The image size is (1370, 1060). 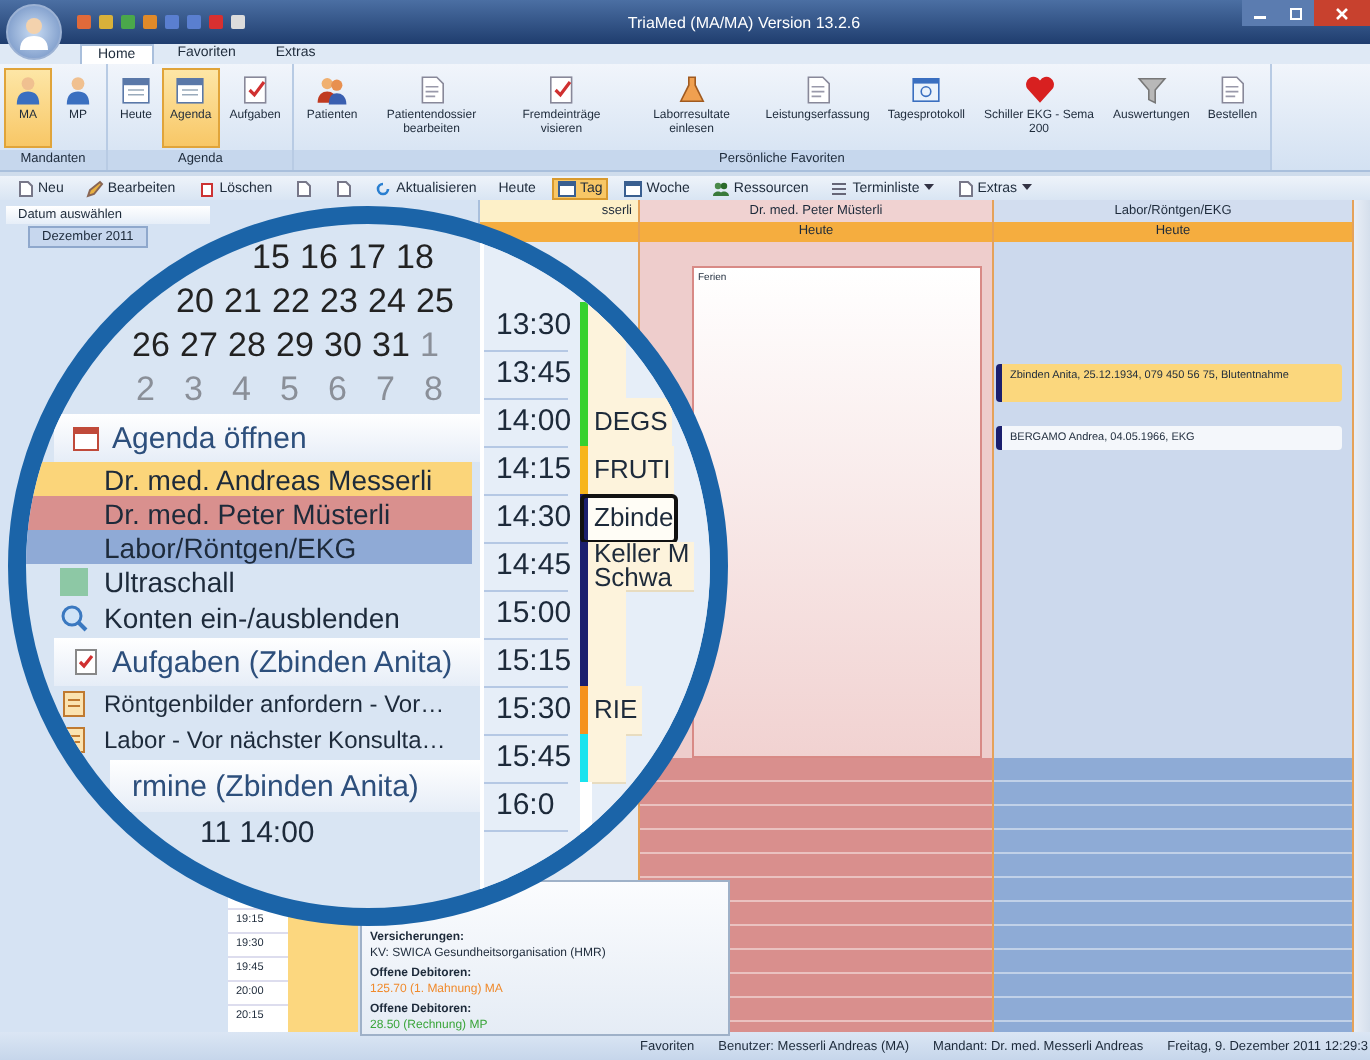 What do you see at coordinates (396, 346) in the screenshot?
I see `calendar-day: 31` at bounding box center [396, 346].